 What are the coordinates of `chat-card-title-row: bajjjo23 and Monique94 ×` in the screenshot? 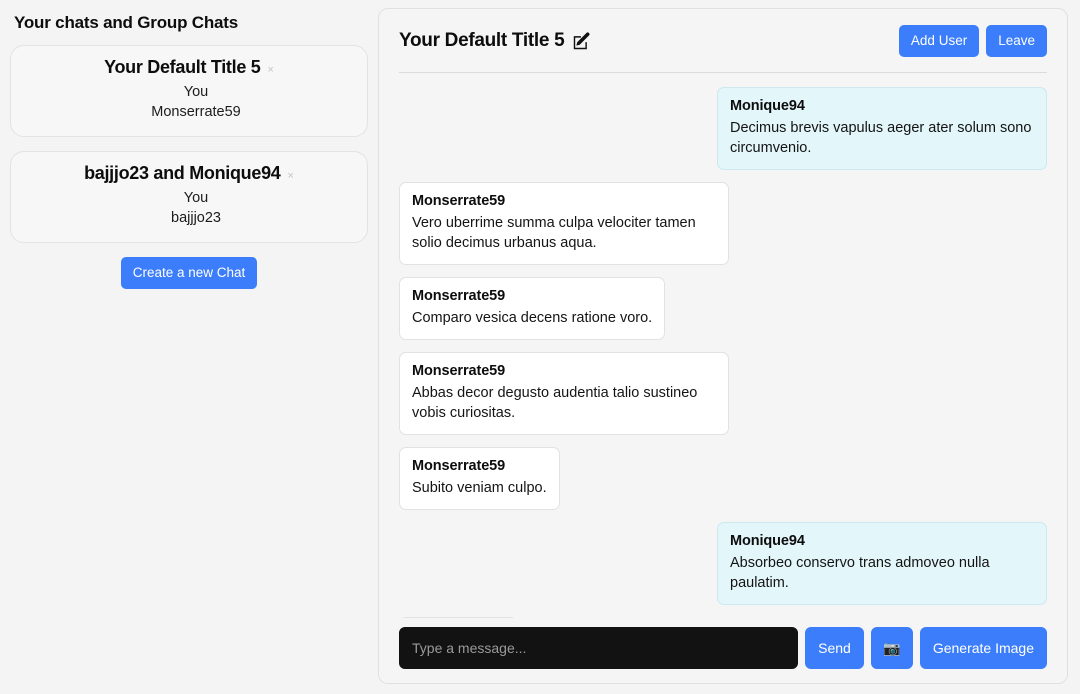 It's located at (189, 173).